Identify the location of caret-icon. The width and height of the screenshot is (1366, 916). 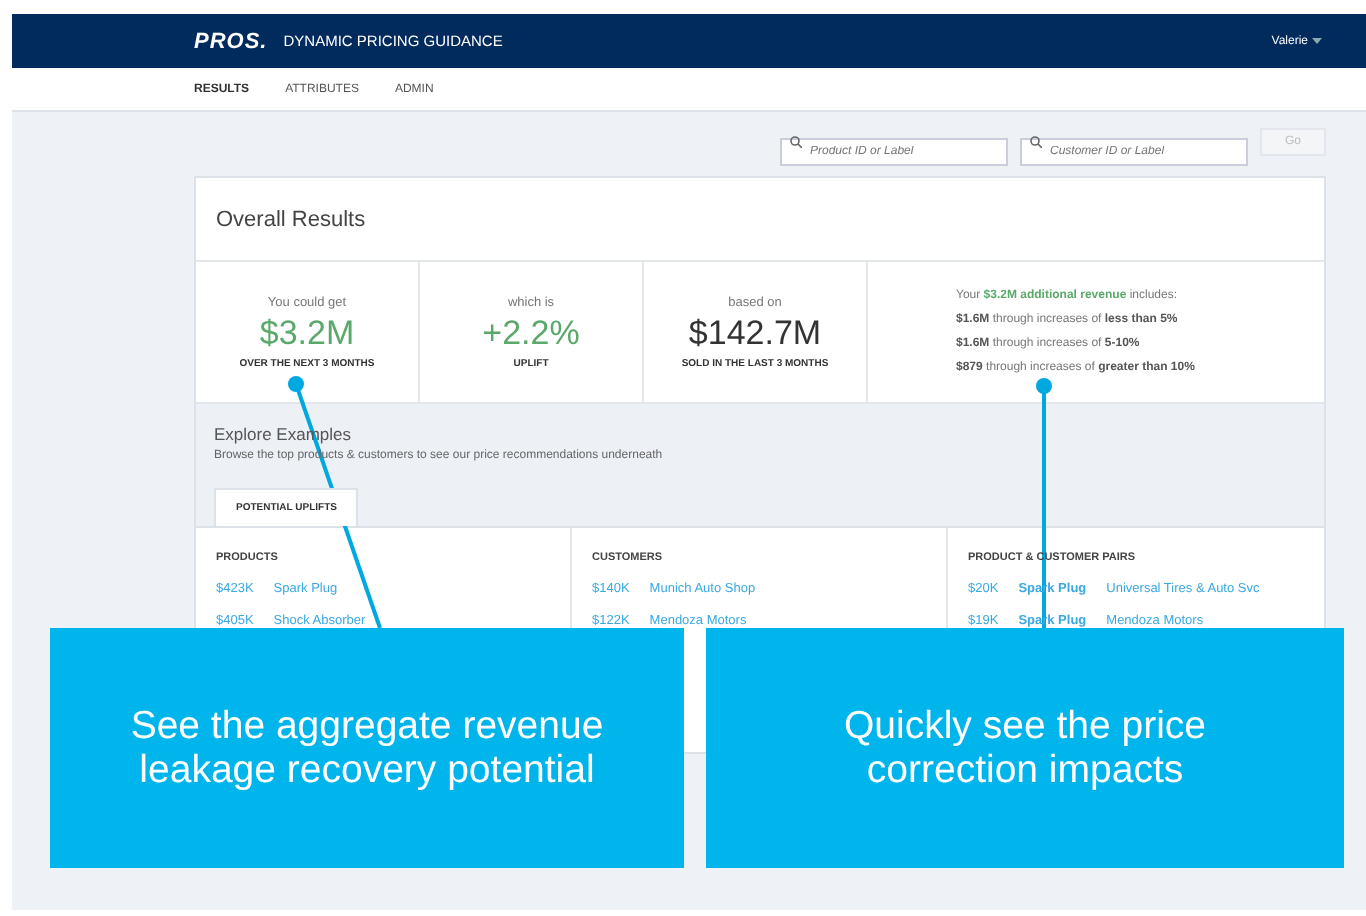
(1317, 41).